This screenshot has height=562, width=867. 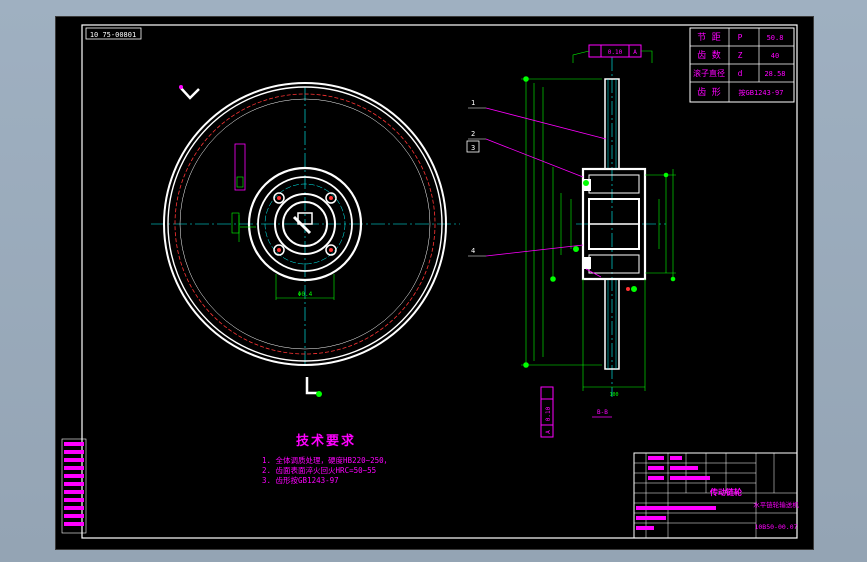 What do you see at coordinates (319, 470) in the screenshot?
I see `tech-req-2: 2. 齿面表面淬火回火HRC=50~55` at bounding box center [319, 470].